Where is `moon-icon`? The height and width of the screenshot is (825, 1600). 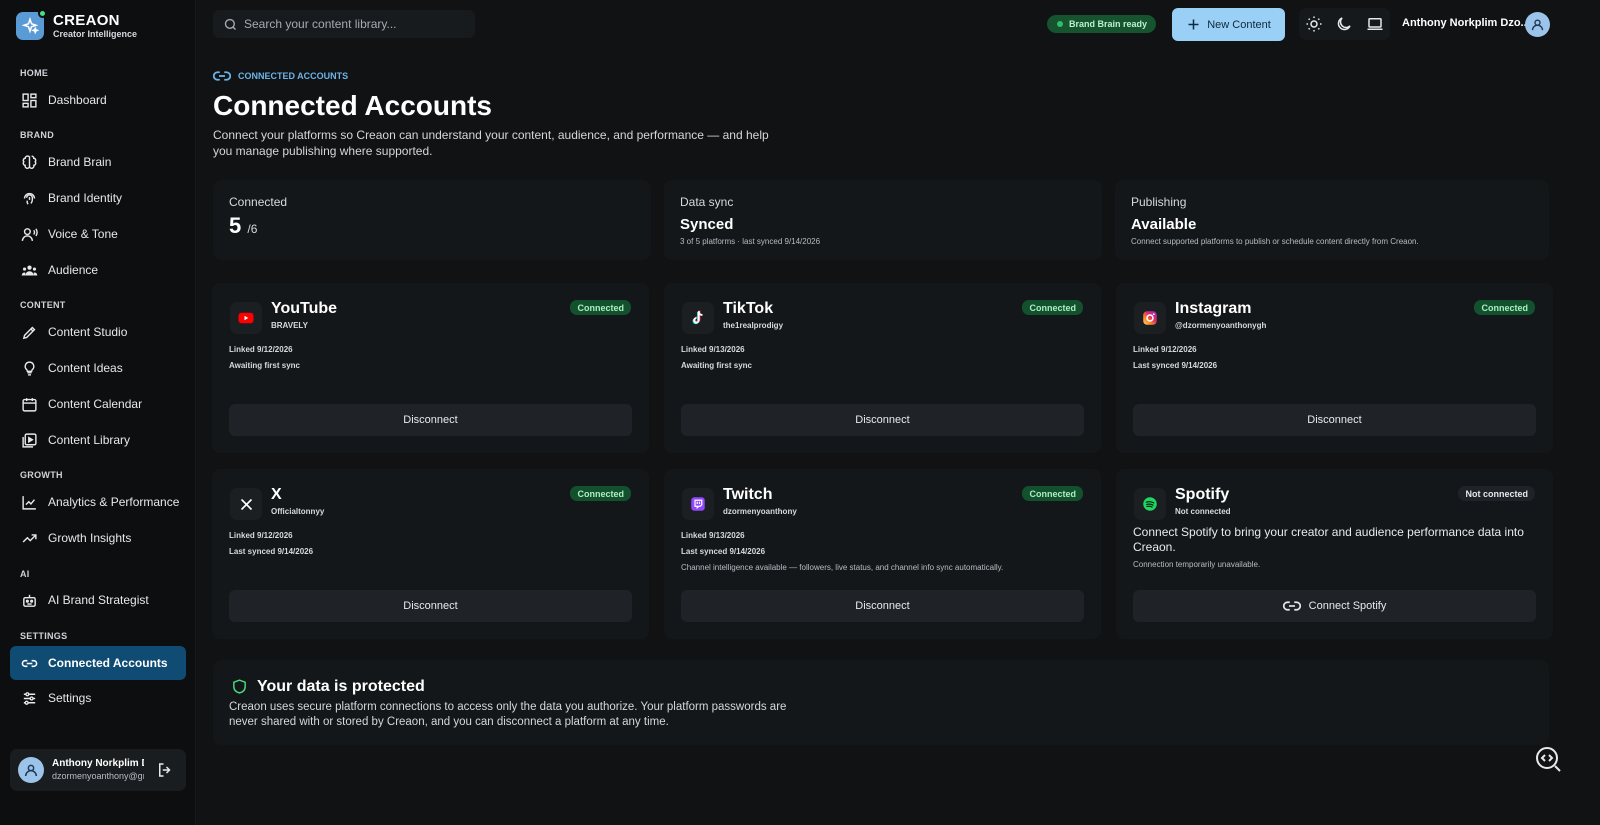
moon-icon is located at coordinates (1344, 24).